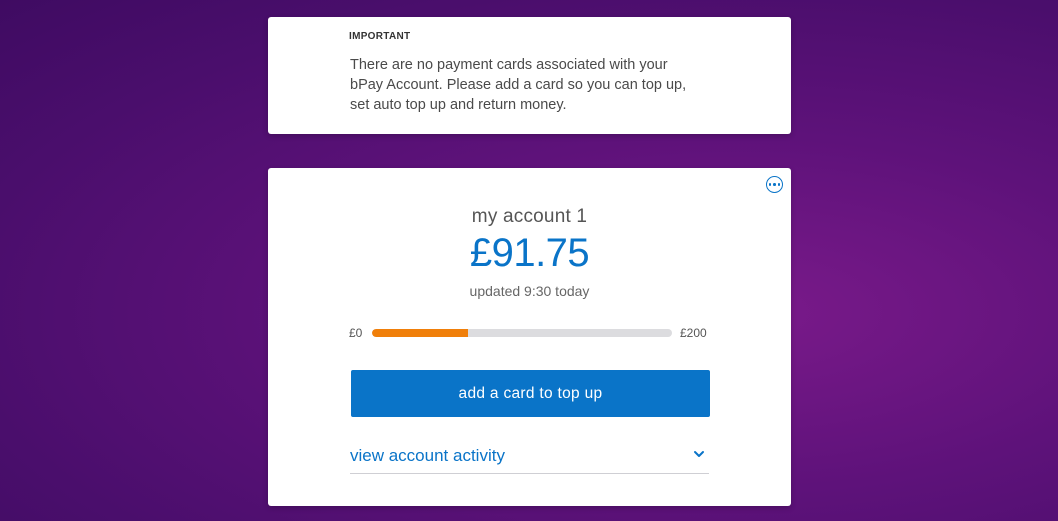 This screenshot has height=521, width=1058. I want to click on chevron-down-icon, so click(699, 454).